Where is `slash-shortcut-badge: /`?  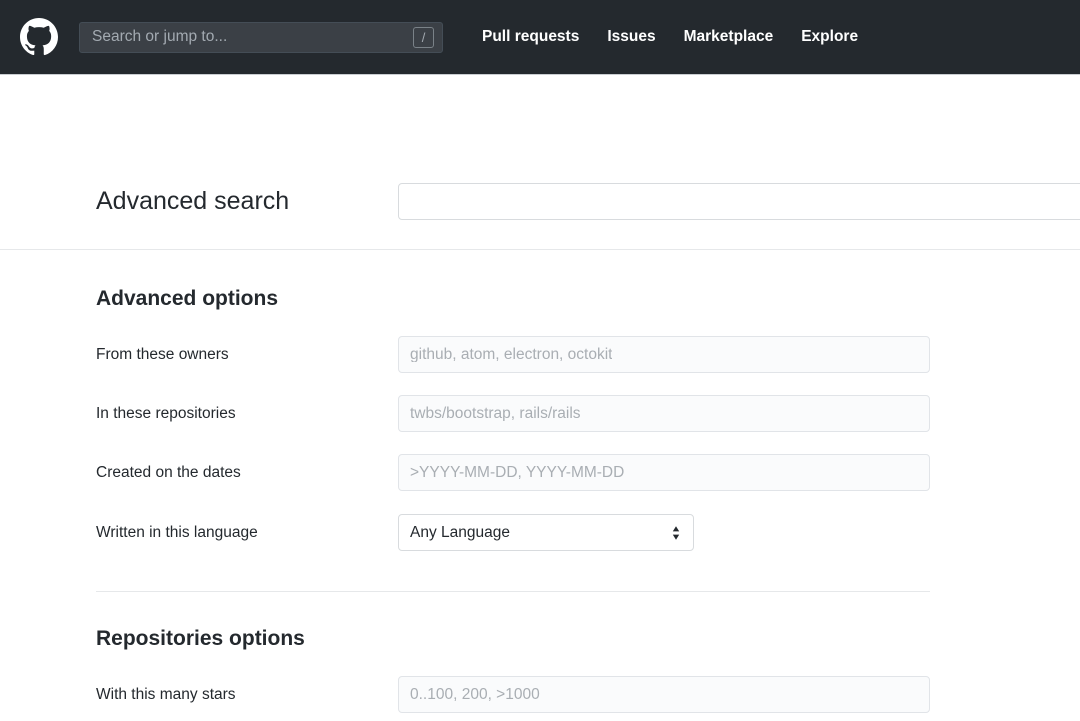 slash-shortcut-badge: / is located at coordinates (423, 37).